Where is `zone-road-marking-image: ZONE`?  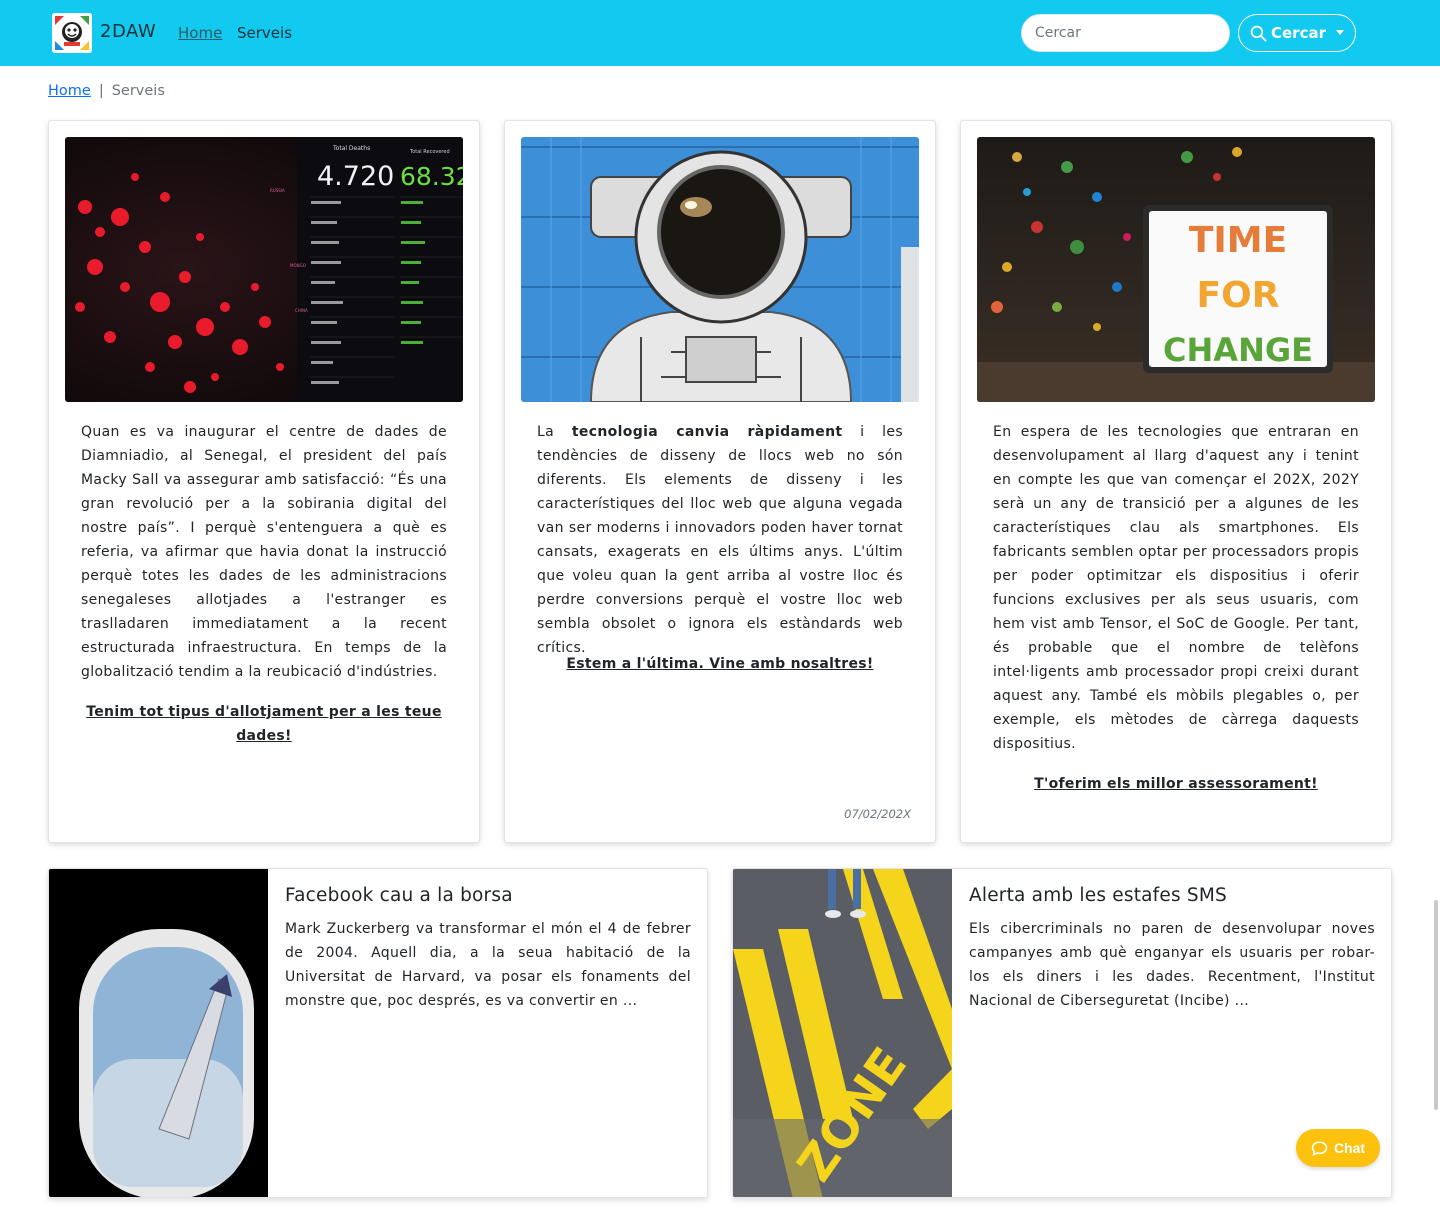
zone-road-marking-image: ZONE is located at coordinates (842, 1033).